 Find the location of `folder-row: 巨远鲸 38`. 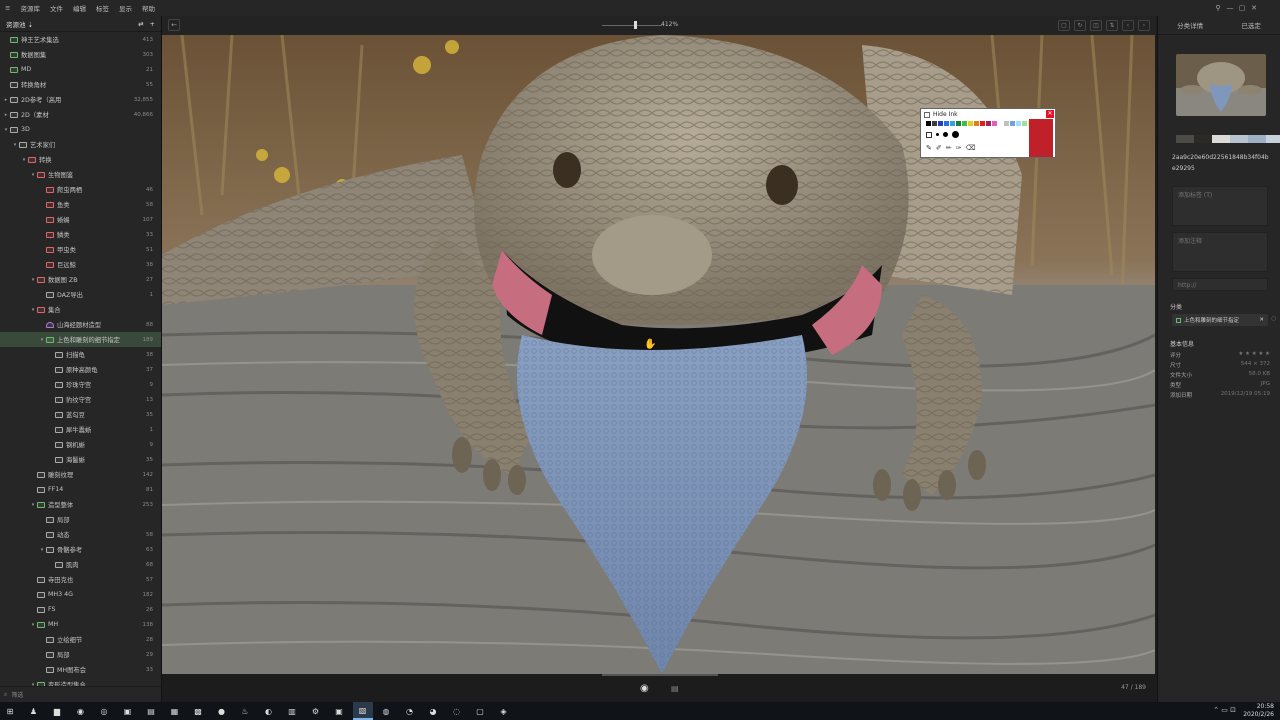

folder-row: 巨远鲸 38 is located at coordinates (80, 264).